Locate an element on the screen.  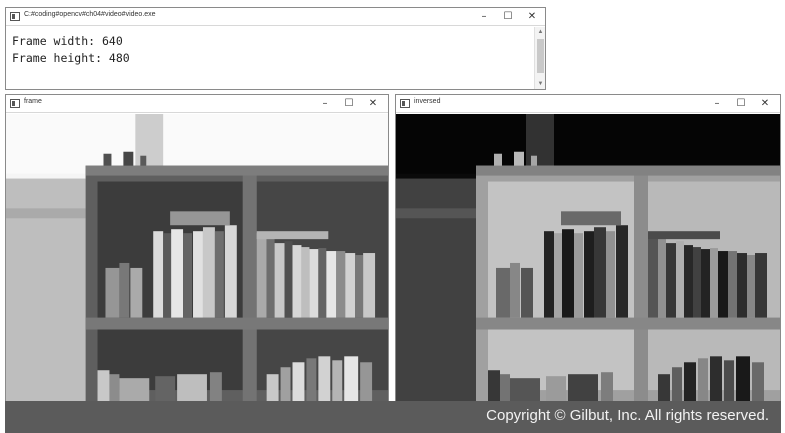
inversed-app-icon is located at coordinates (405, 103).